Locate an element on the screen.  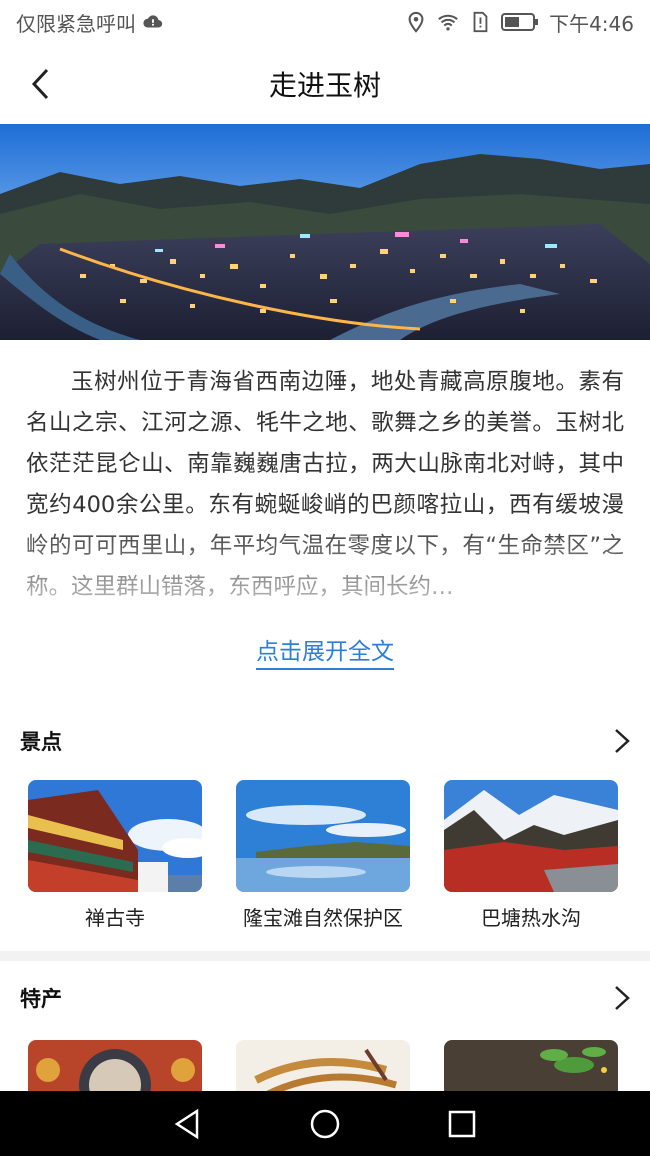
attraction-card: 隆宝滩自然保护区 is located at coordinates (323, 855).